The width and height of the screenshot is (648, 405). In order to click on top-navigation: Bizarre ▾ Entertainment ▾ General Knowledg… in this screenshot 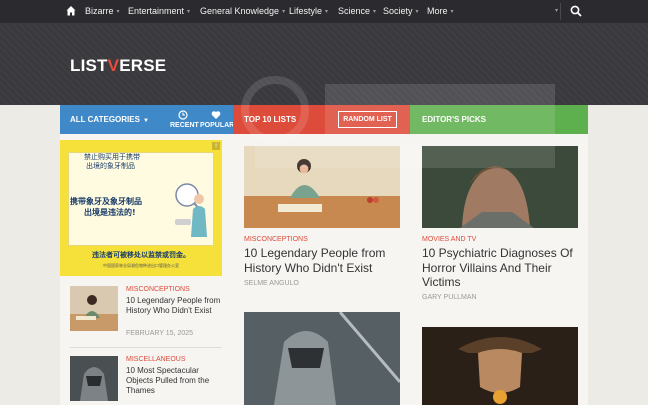, I will do `click(324, 11)`.